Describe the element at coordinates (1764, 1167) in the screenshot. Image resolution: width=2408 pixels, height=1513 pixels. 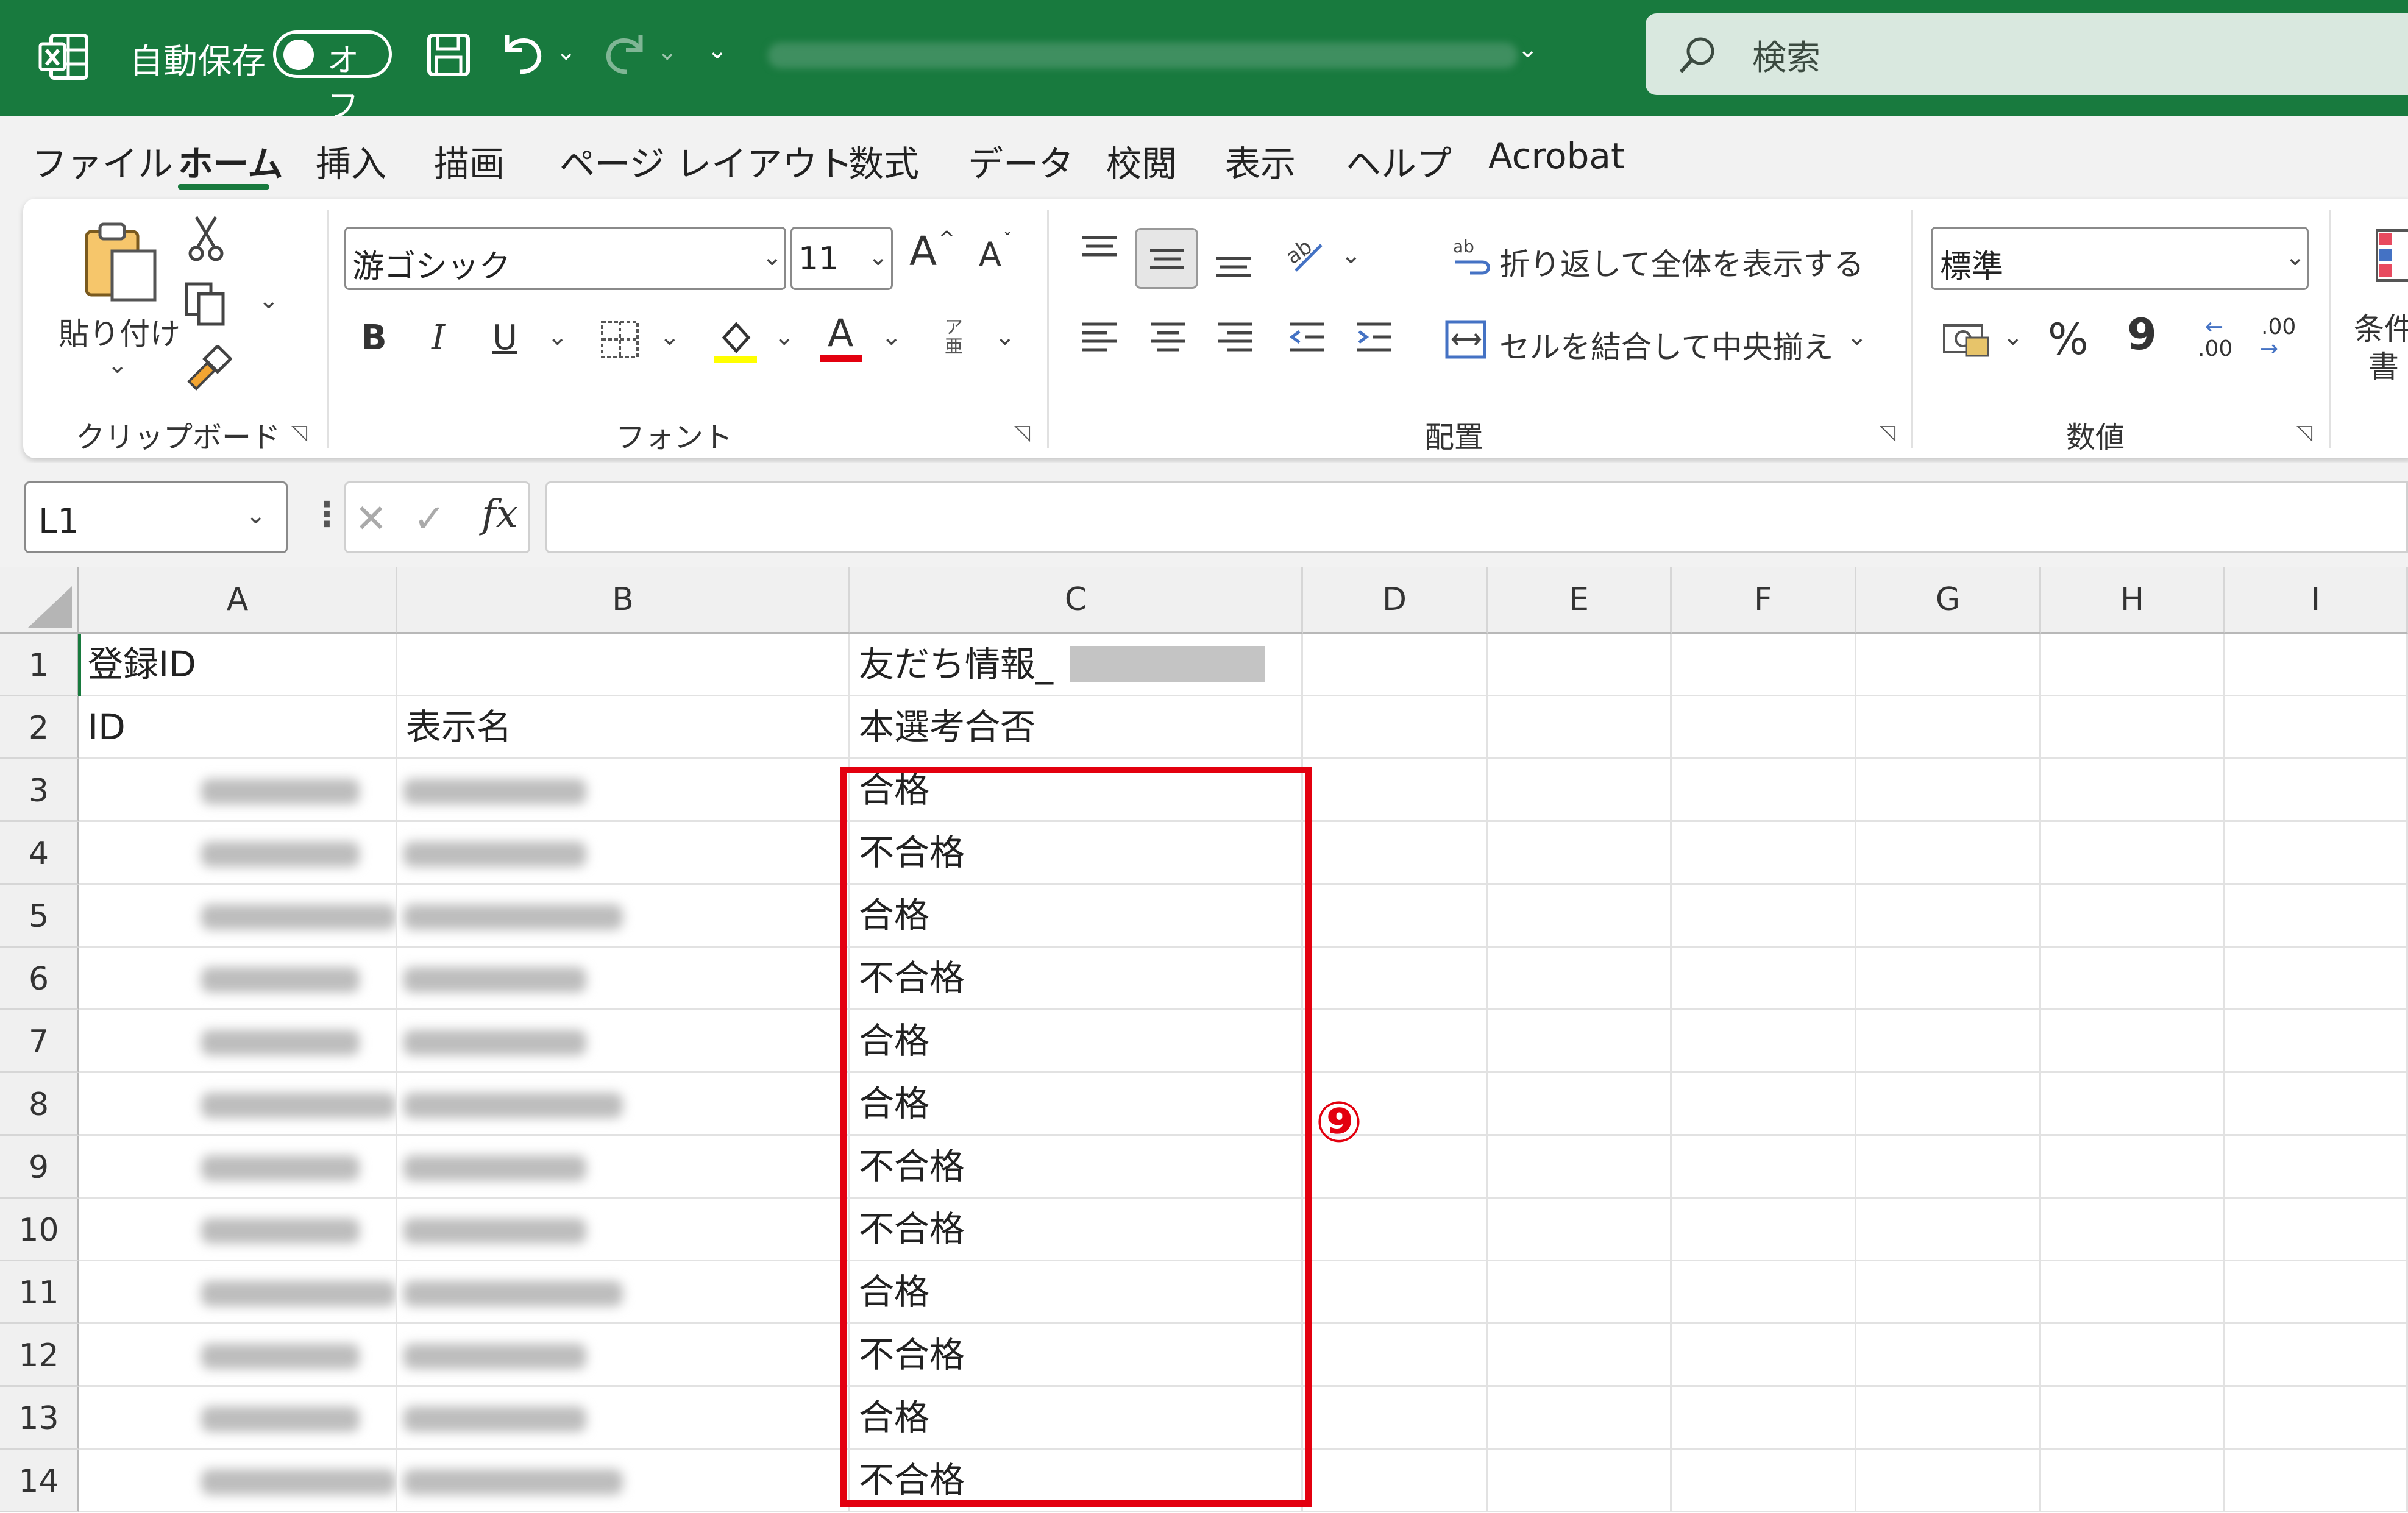
I see `cell-f9` at that location.